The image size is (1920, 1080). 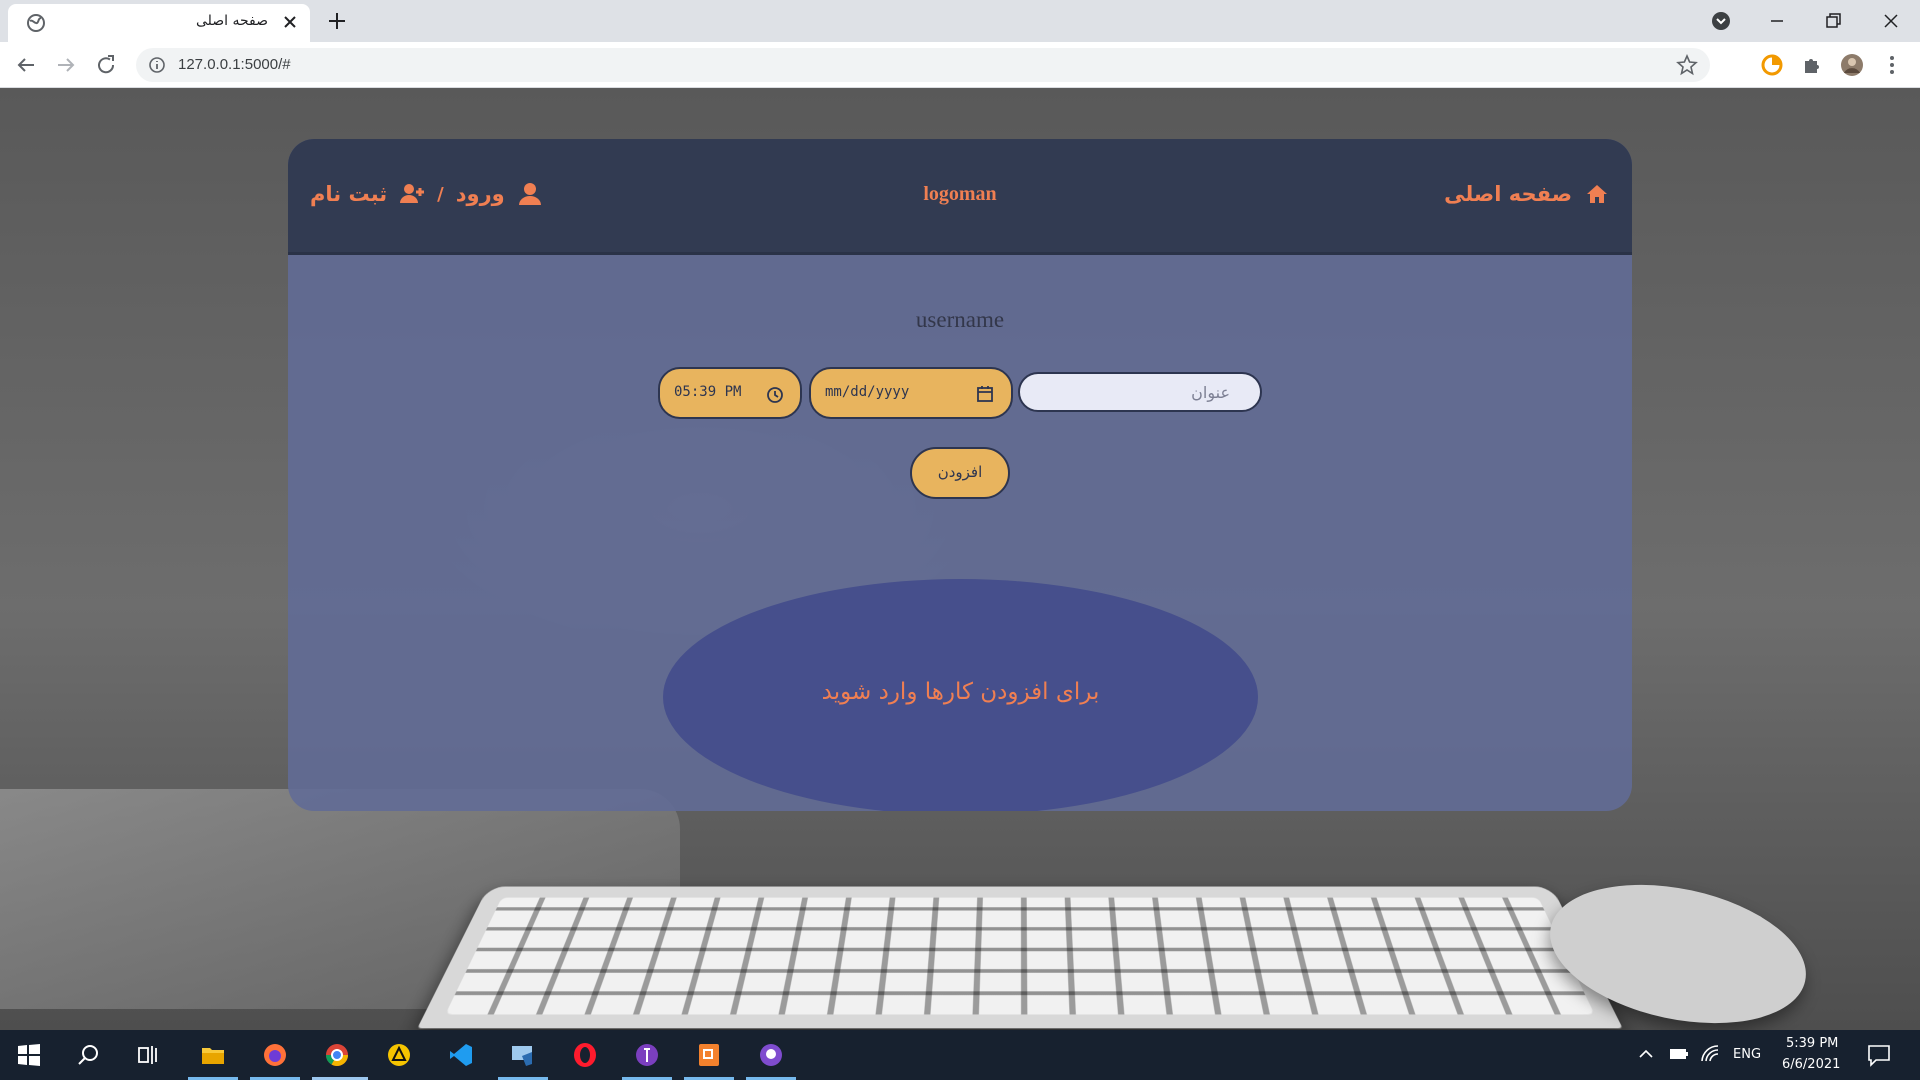 I want to click on date-placeholder: mm/dd/yyyy, so click(x=867, y=392).